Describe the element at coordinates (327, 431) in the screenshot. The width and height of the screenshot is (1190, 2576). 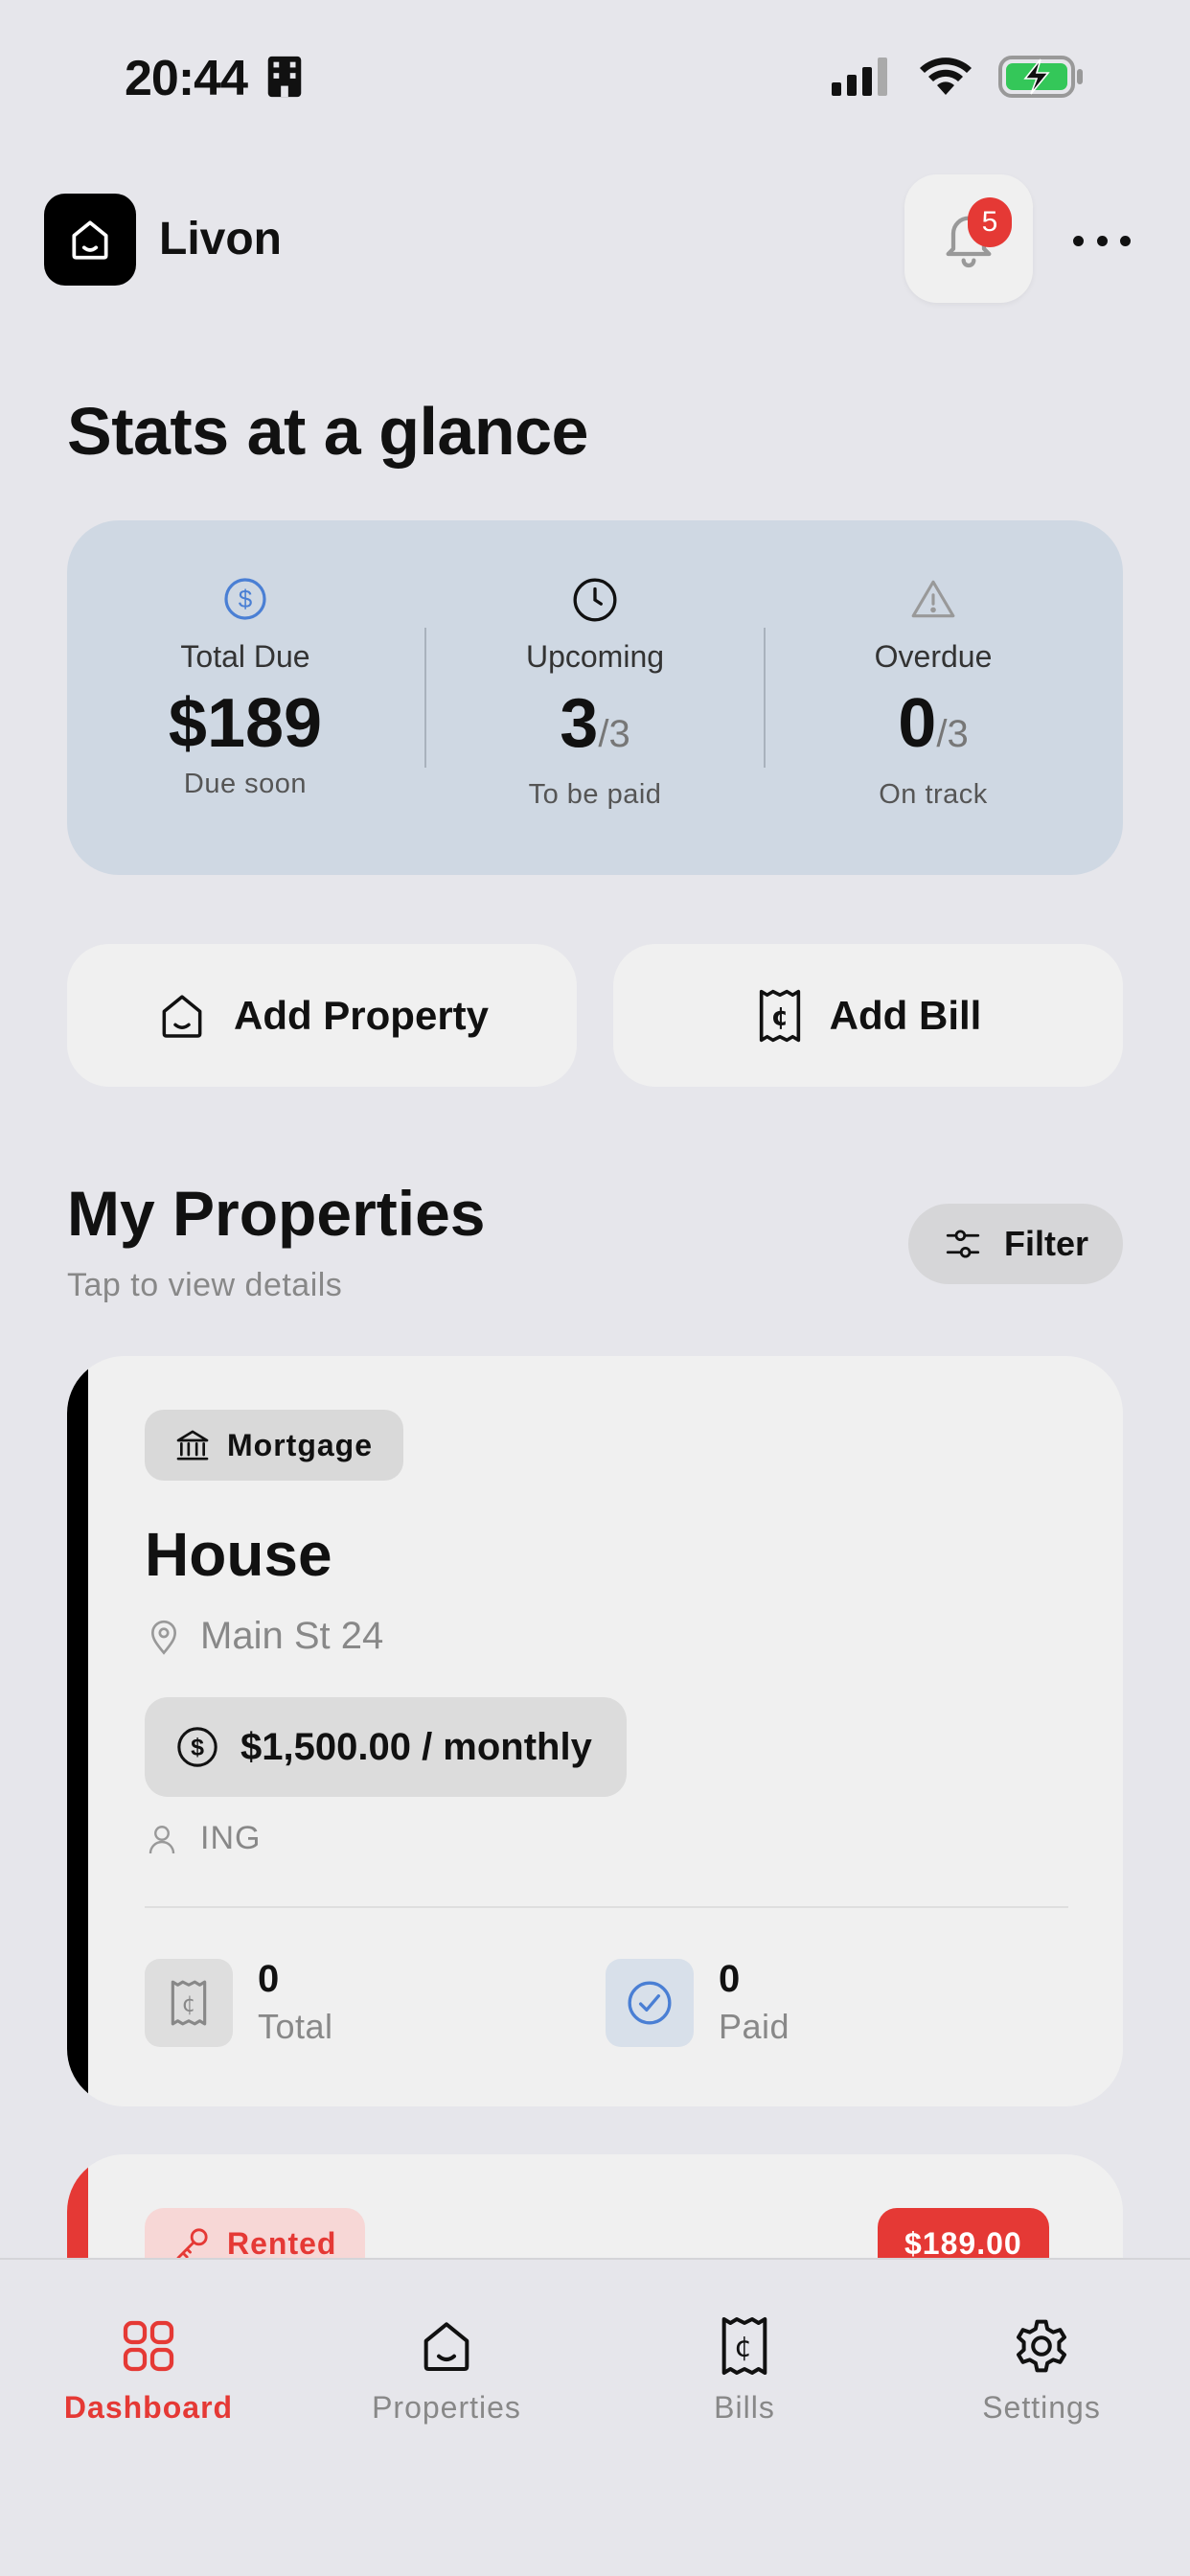
I see `stats-title: Stats at a glance` at that location.